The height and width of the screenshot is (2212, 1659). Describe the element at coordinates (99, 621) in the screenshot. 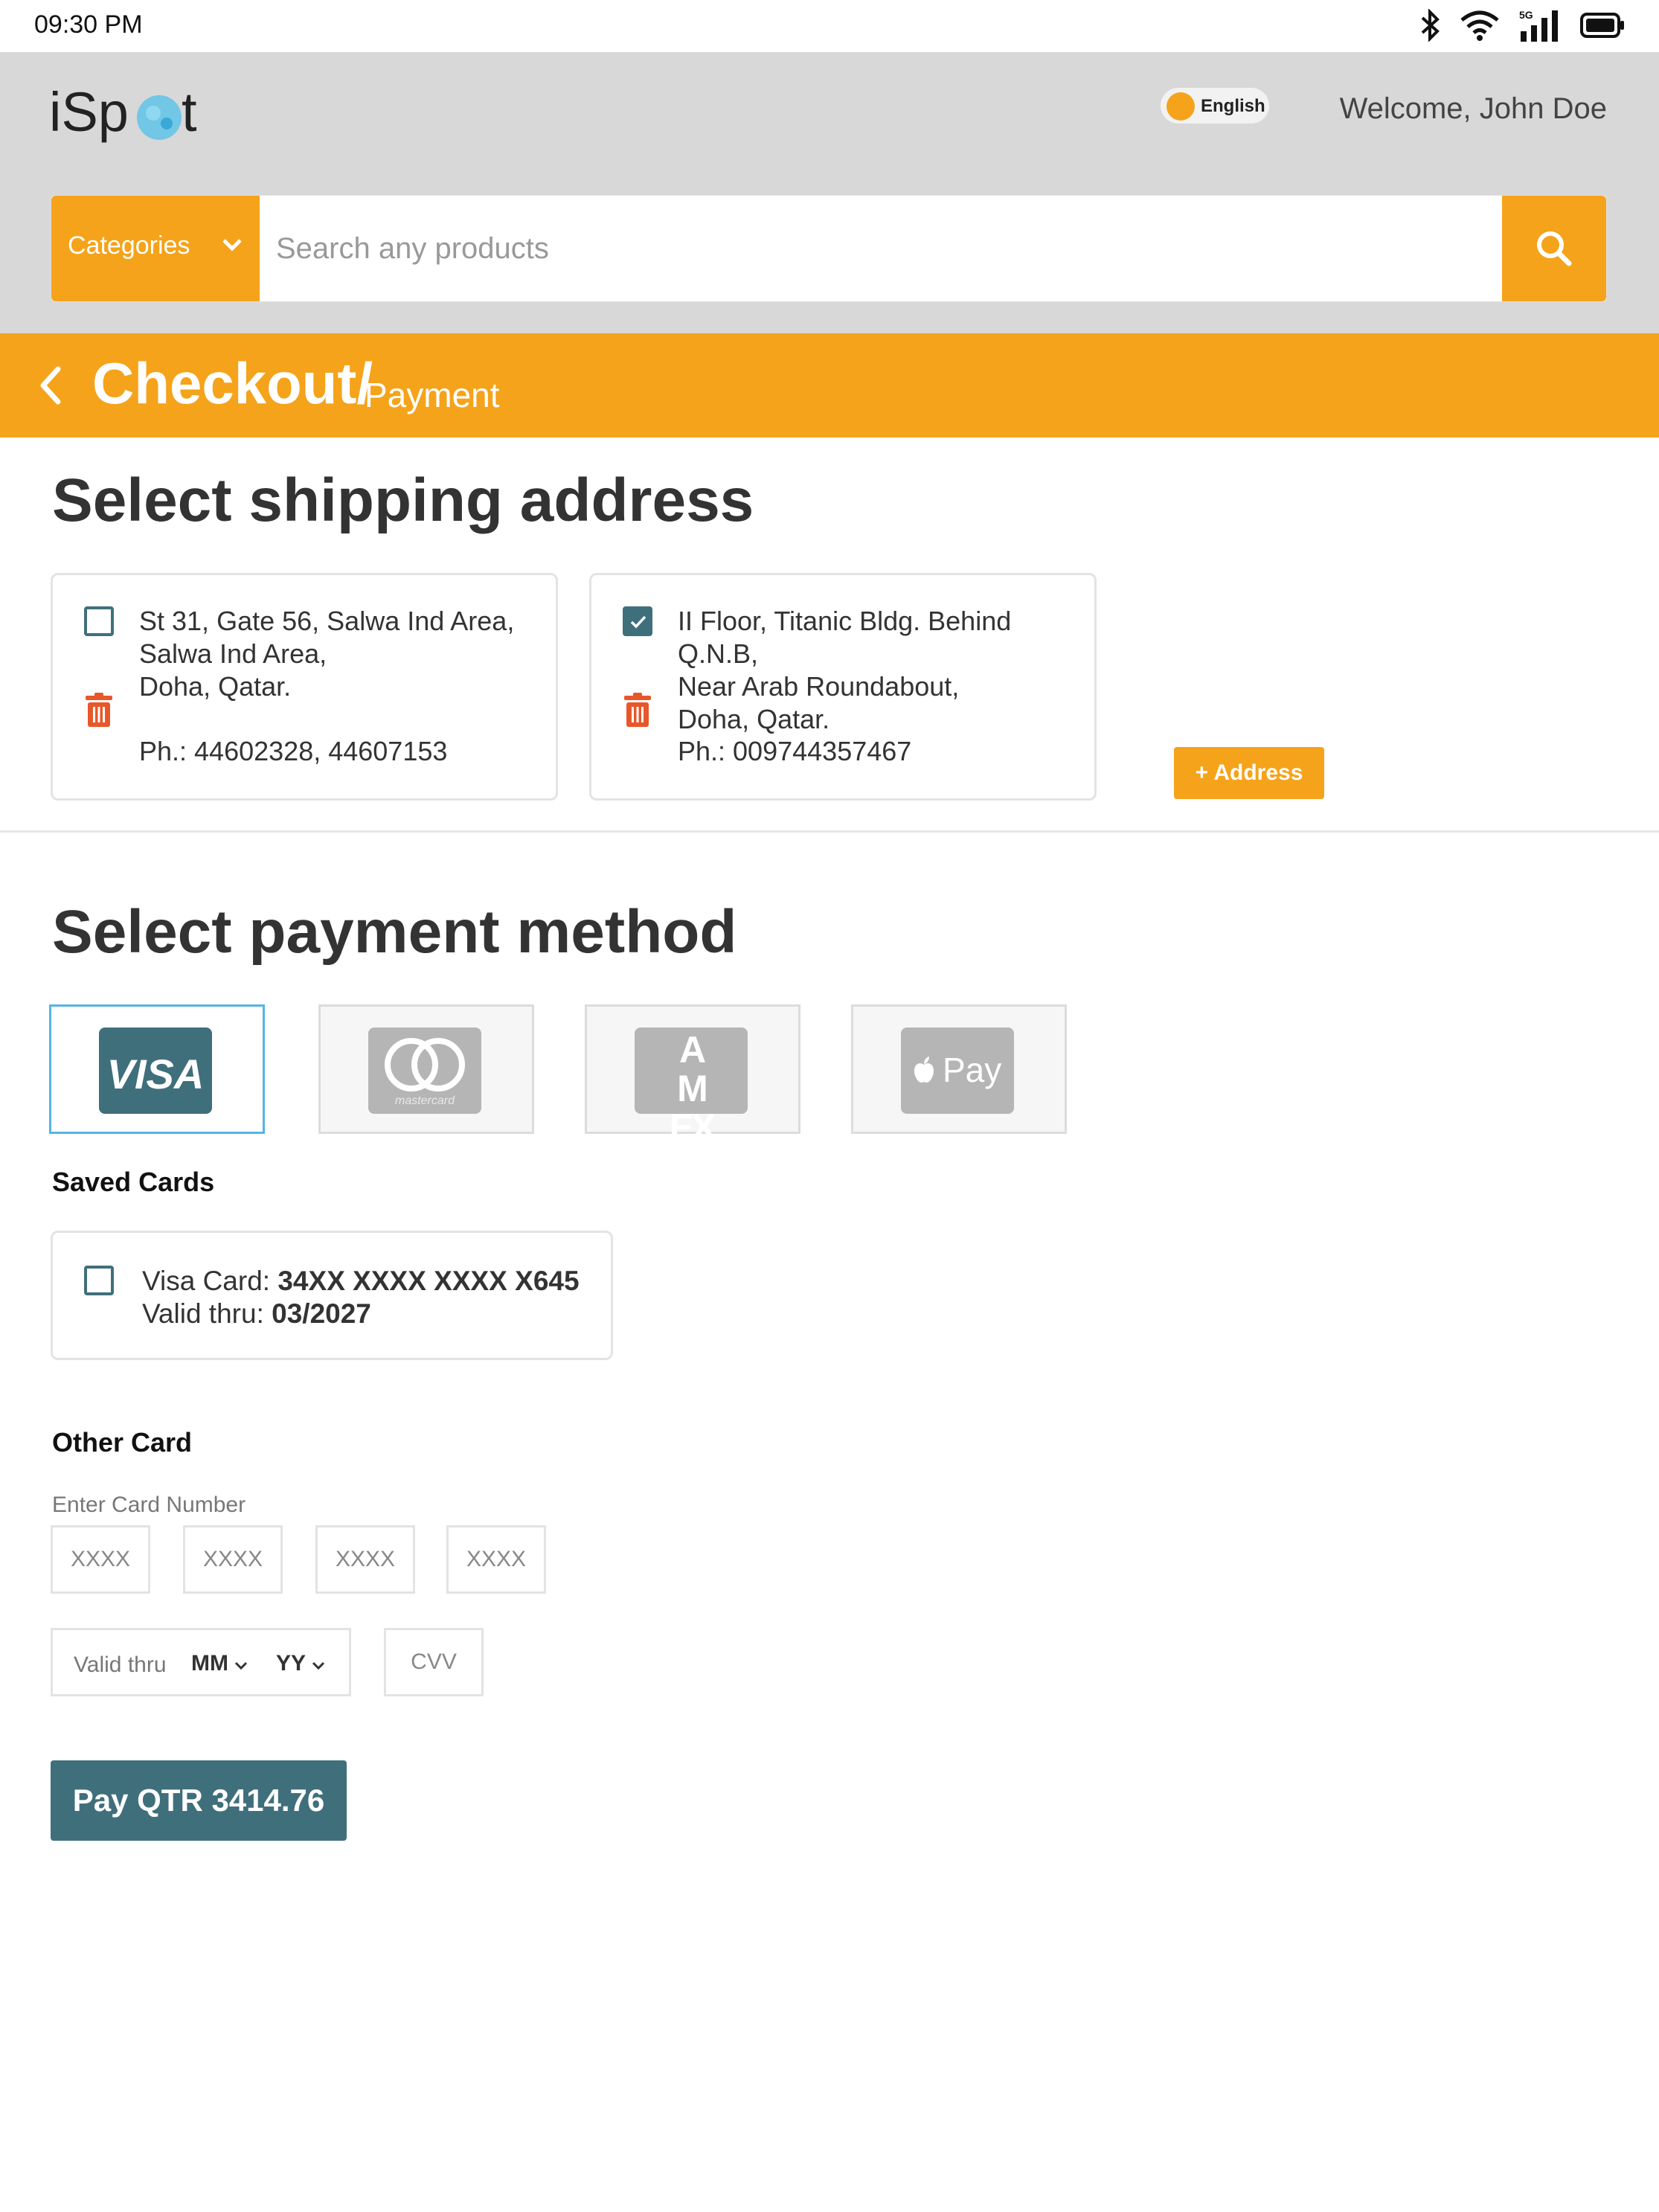

I see `address-checkbox` at that location.